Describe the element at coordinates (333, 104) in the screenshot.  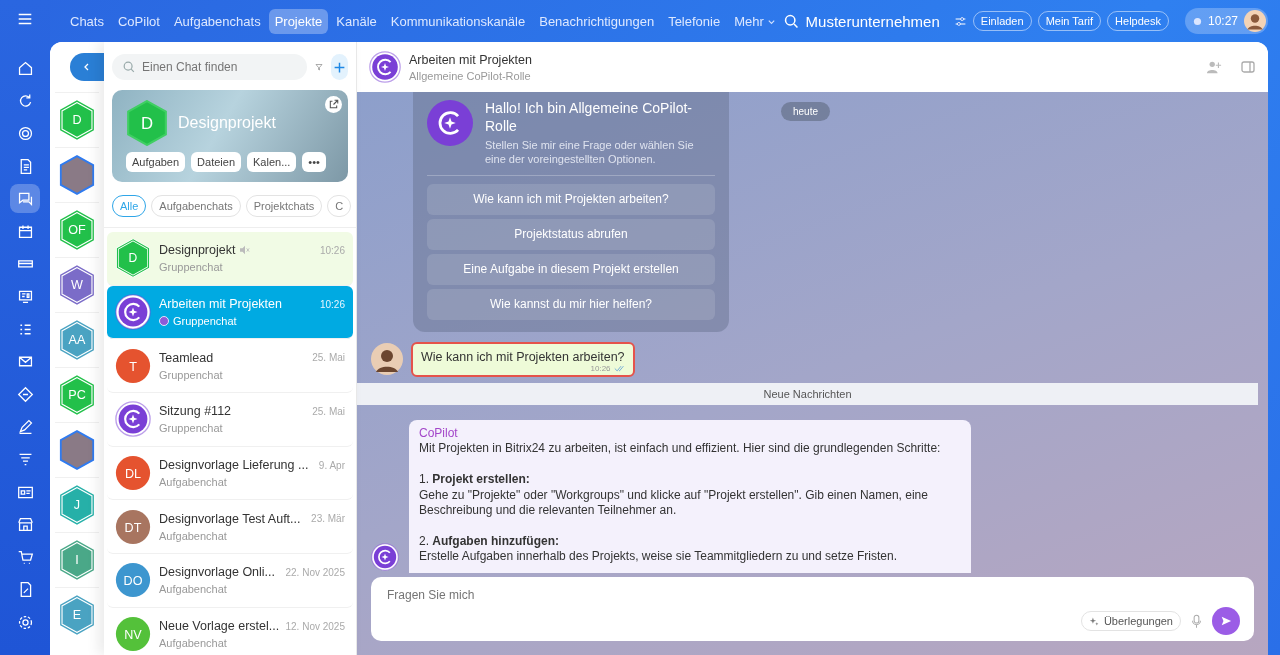
I see `external-link-icon` at that location.